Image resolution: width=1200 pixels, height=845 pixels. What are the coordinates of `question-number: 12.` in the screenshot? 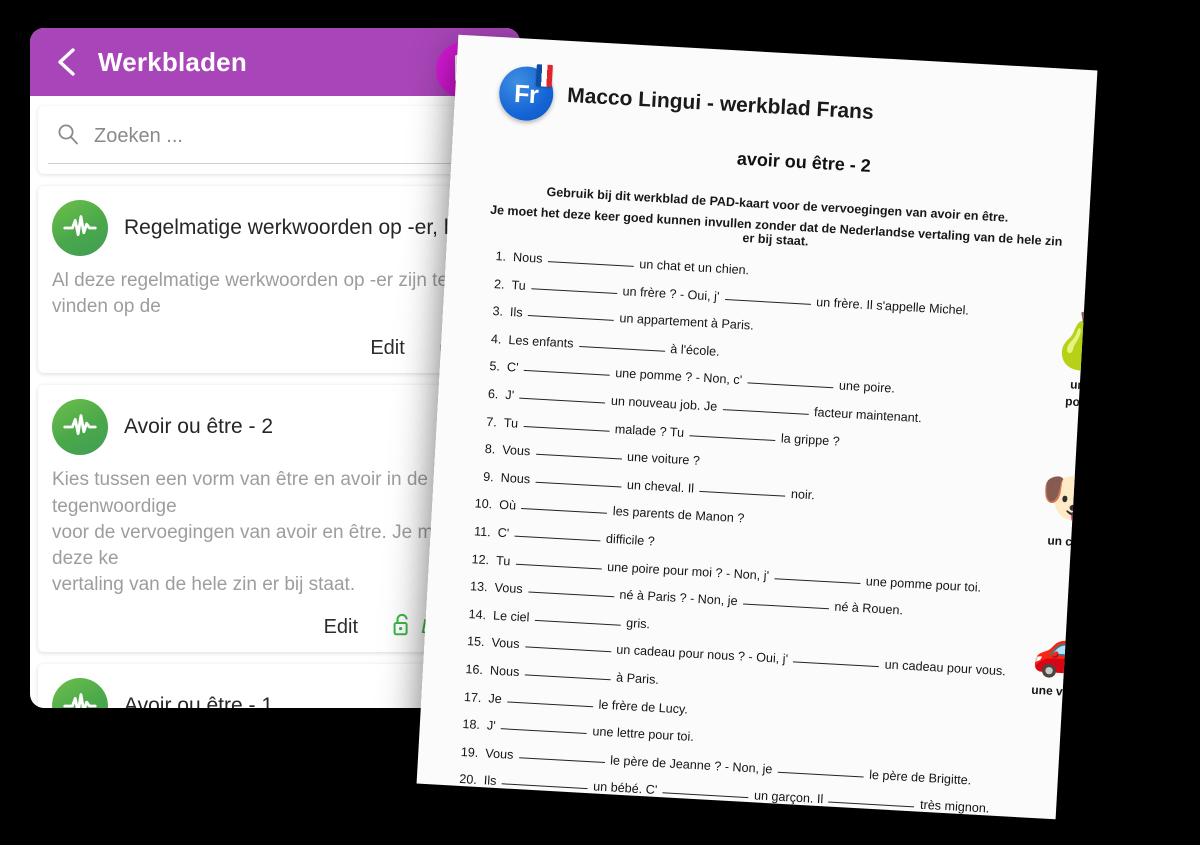 It's located at (480, 559).